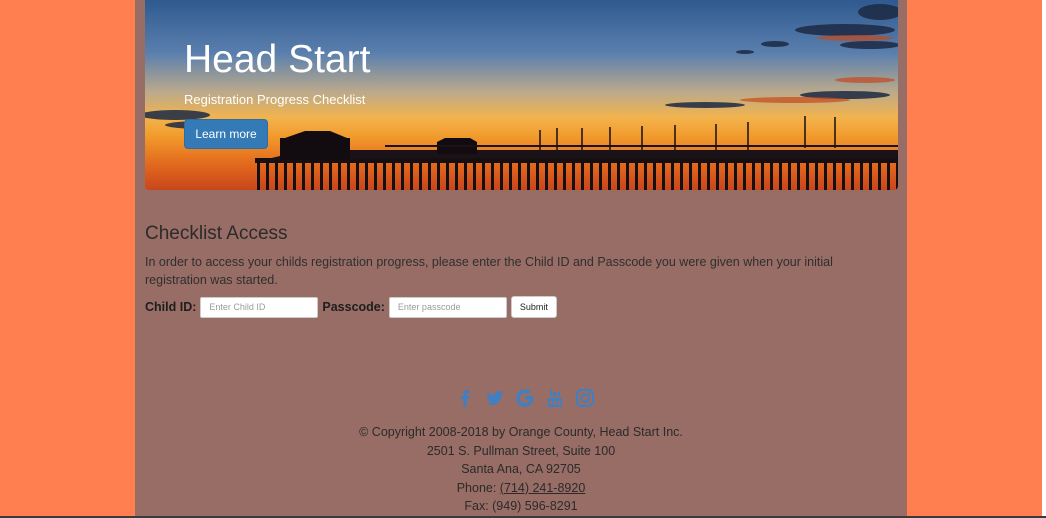 Image resolution: width=1046 pixels, height=518 pixels. Describe the element at coordinates (533, 307) in the screenshot. I see `submit-button: Submit` at that location.